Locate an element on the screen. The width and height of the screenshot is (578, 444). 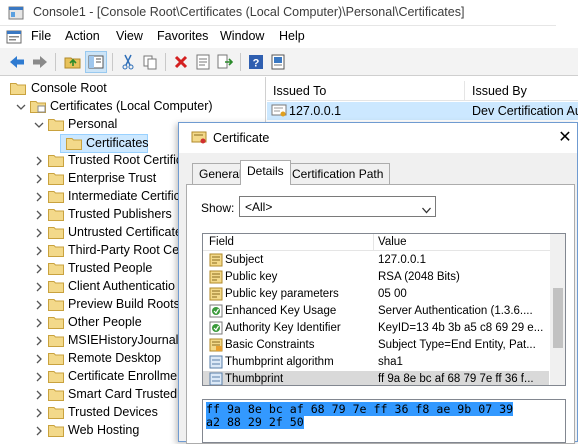
scrollbar-thumb is located at coordinates (558, 318).